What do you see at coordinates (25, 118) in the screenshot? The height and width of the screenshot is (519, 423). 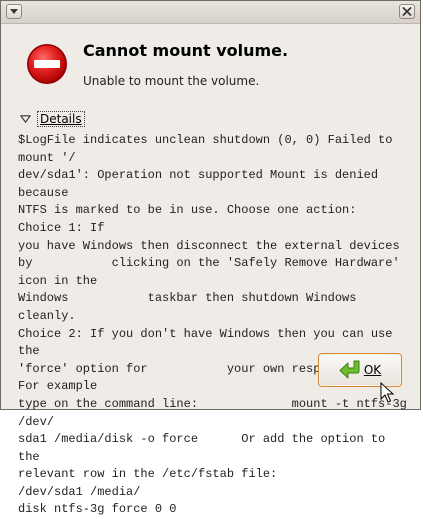 I see `expander-triangle-icon` at bounding box center [25, 118].